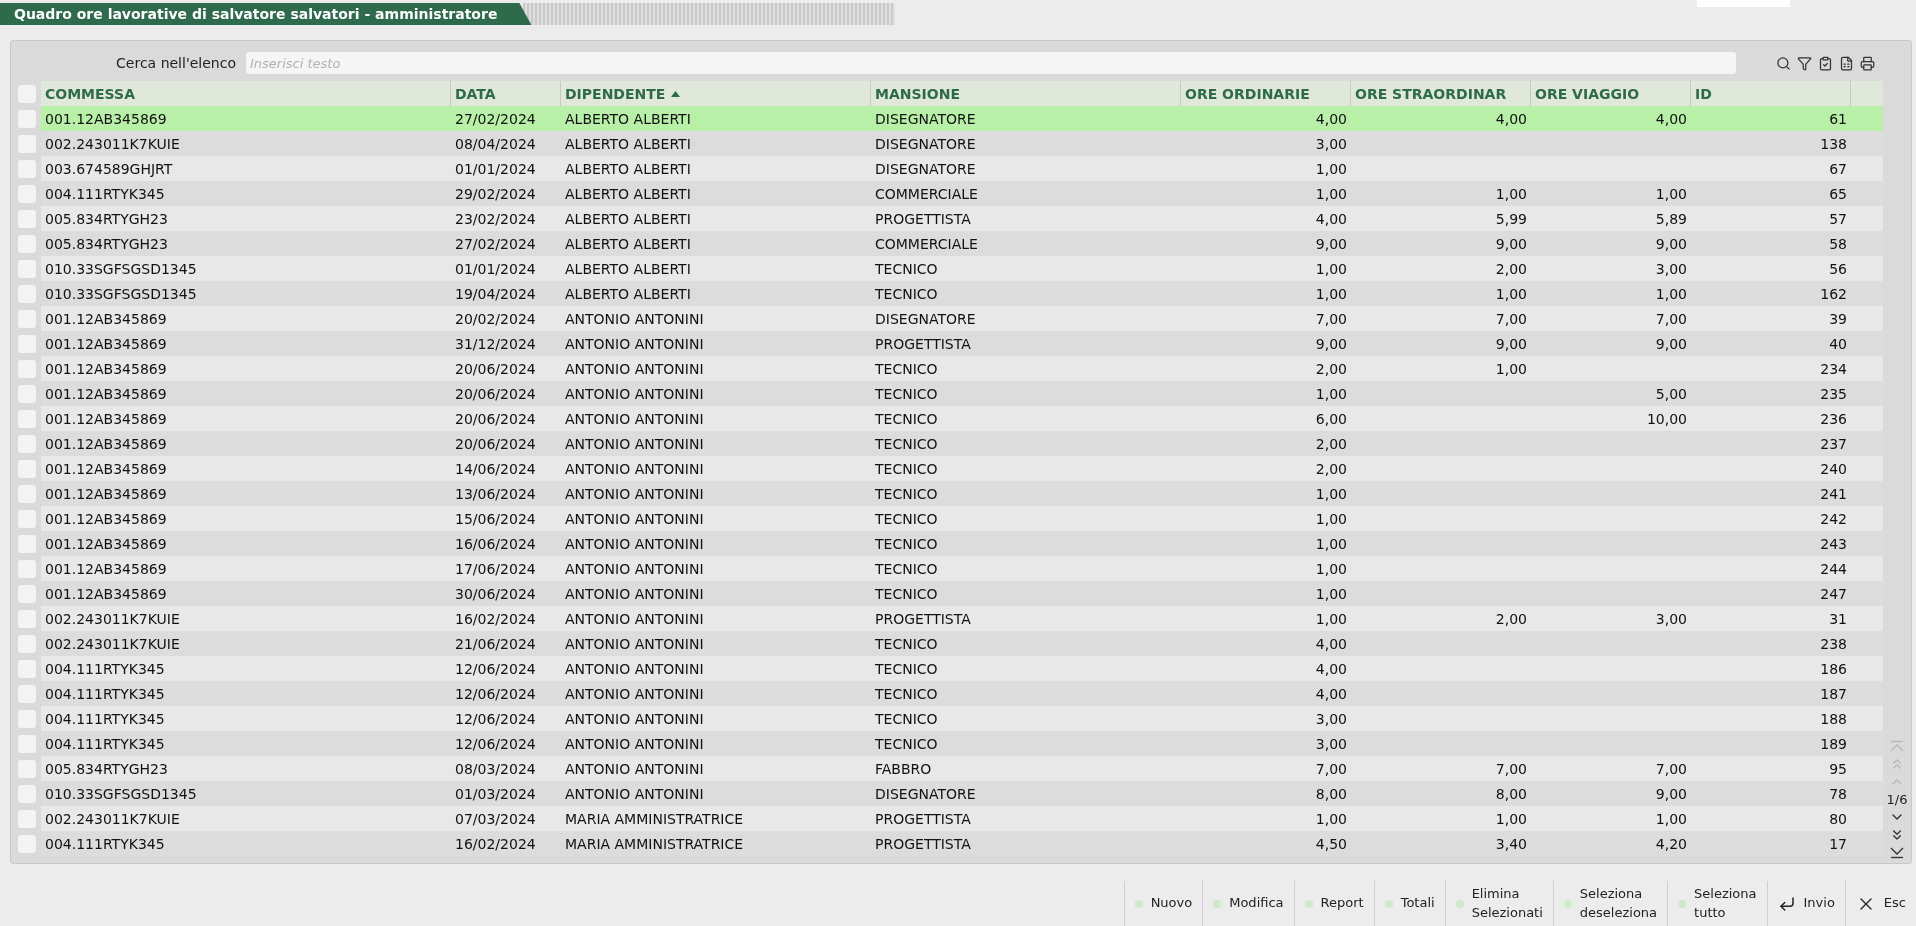 This screenshot has width=1916, height=926. Describe the element at coordinates (1838, 269) in the screenshot. I see `table-cell-text: 56` at that location.